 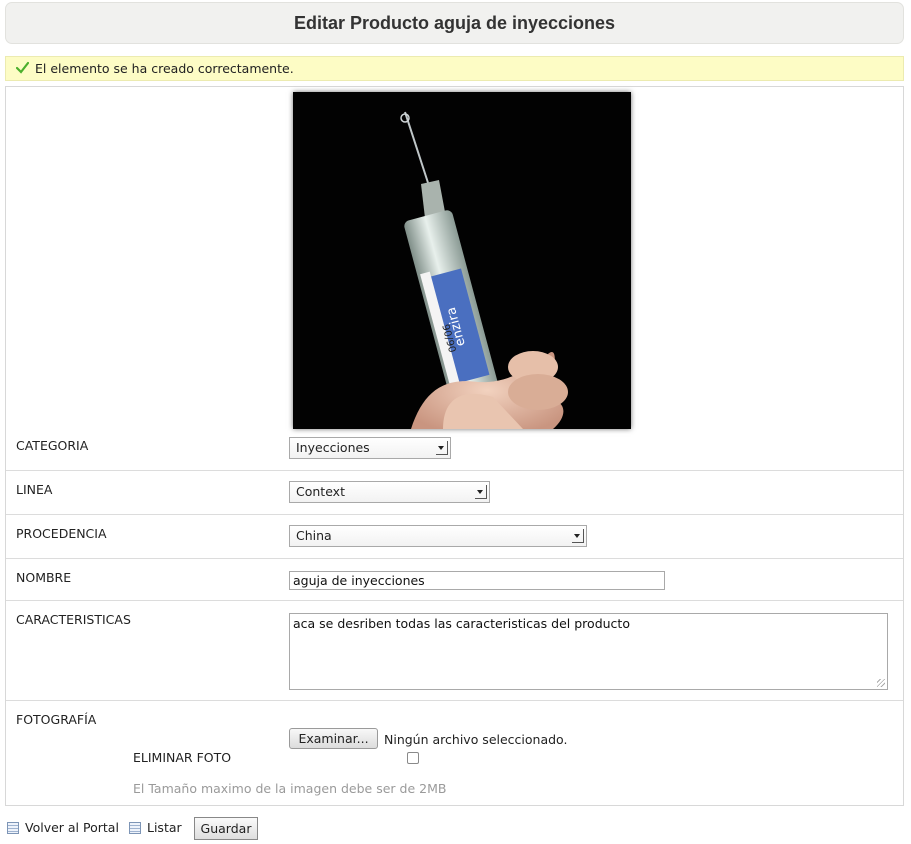 I want to click on eliminar-foto-checkbox, so click(x=413, y=758).